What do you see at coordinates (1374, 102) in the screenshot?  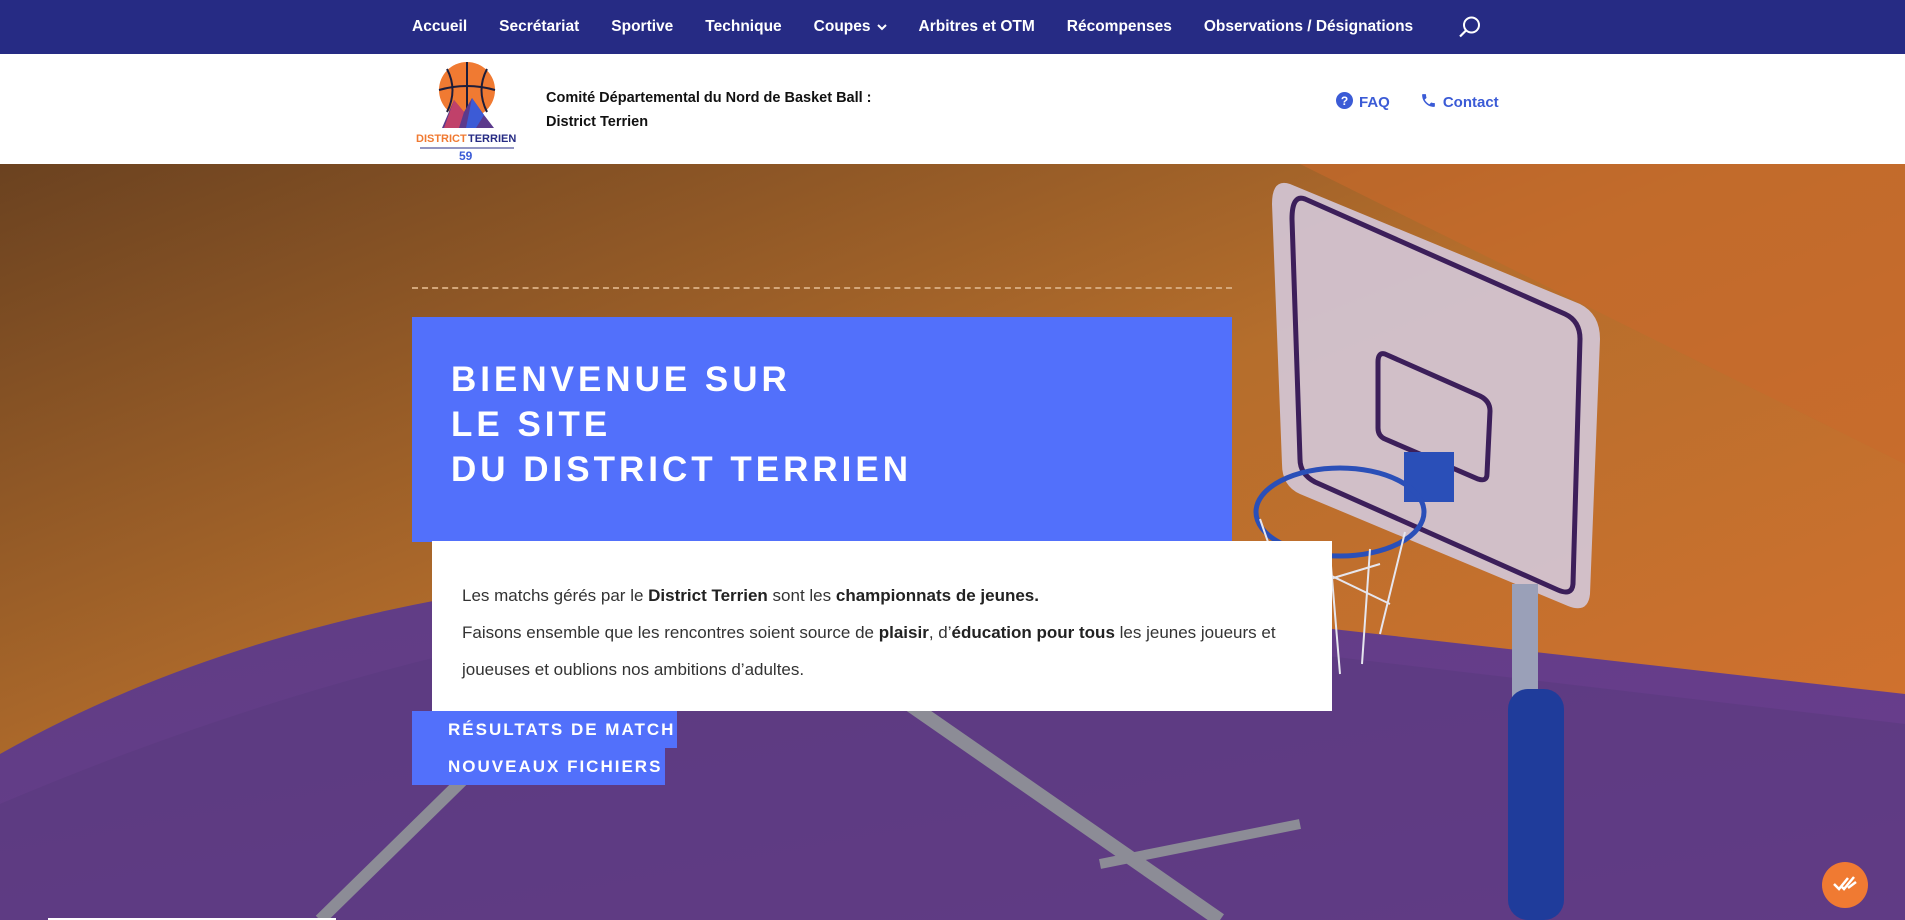 I see `faq-label: FAQ` at bounding box center [1374, 102].